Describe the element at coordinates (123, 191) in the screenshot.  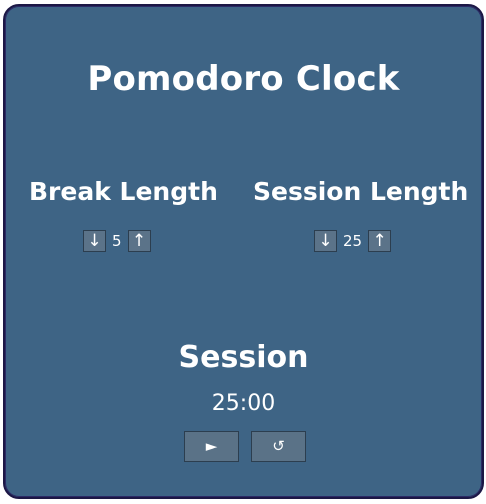
I see `break-length-label: Break Length` at that location.